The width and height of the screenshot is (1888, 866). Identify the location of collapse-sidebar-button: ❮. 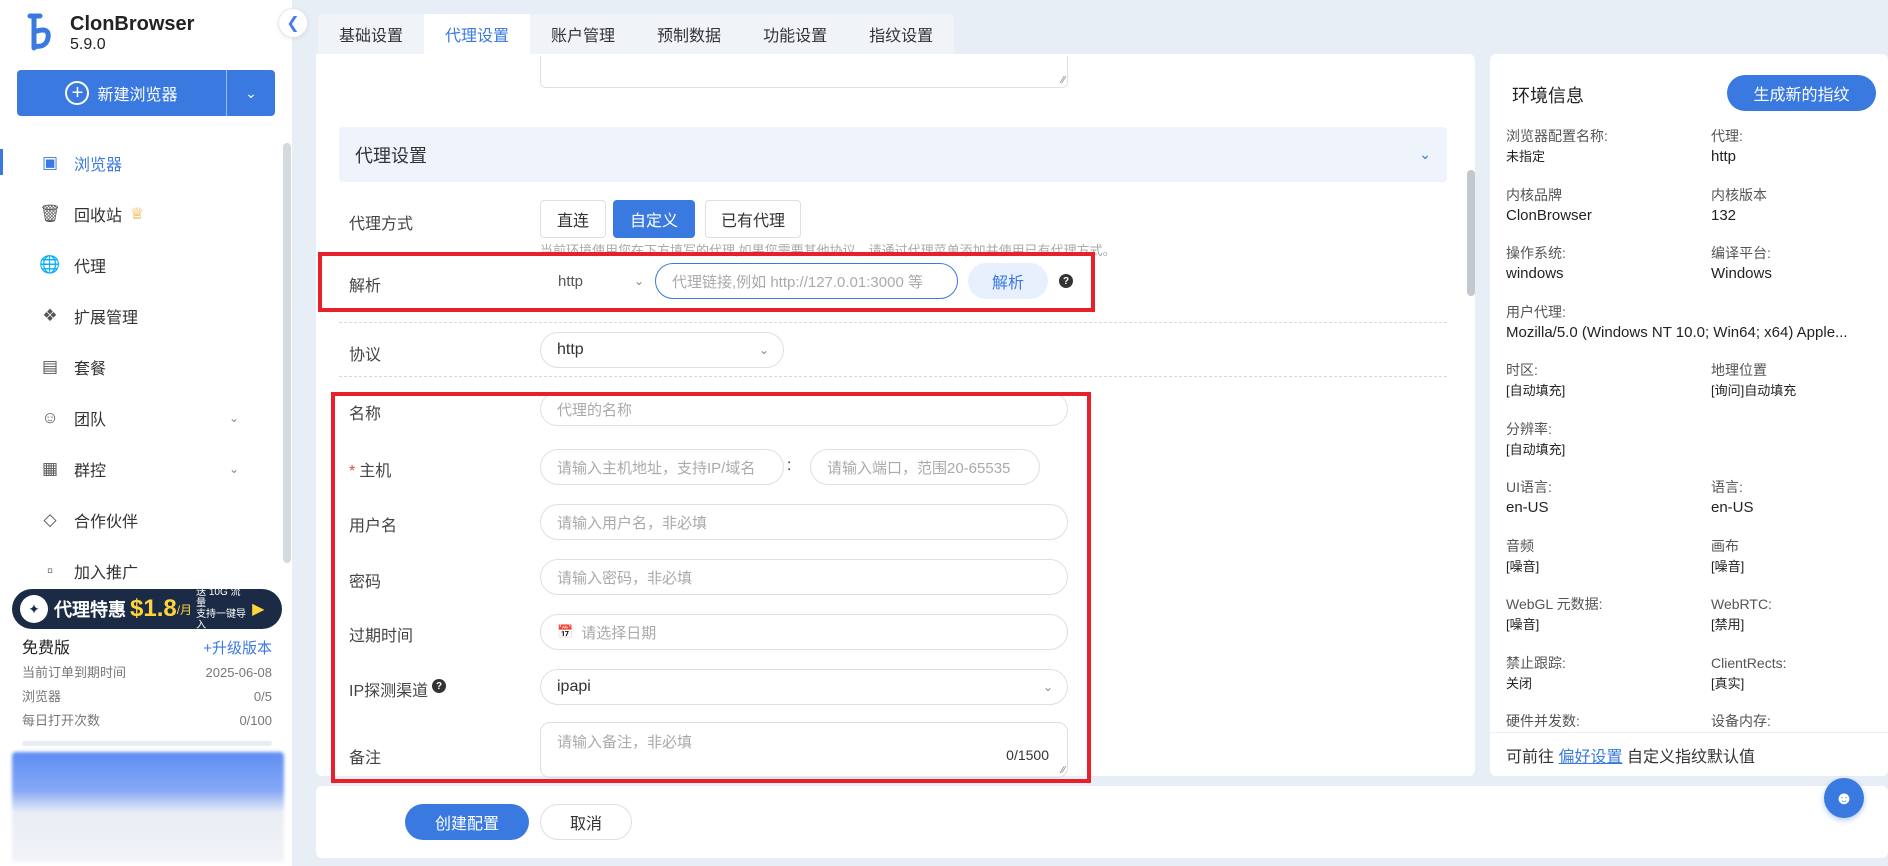
(293, 23).